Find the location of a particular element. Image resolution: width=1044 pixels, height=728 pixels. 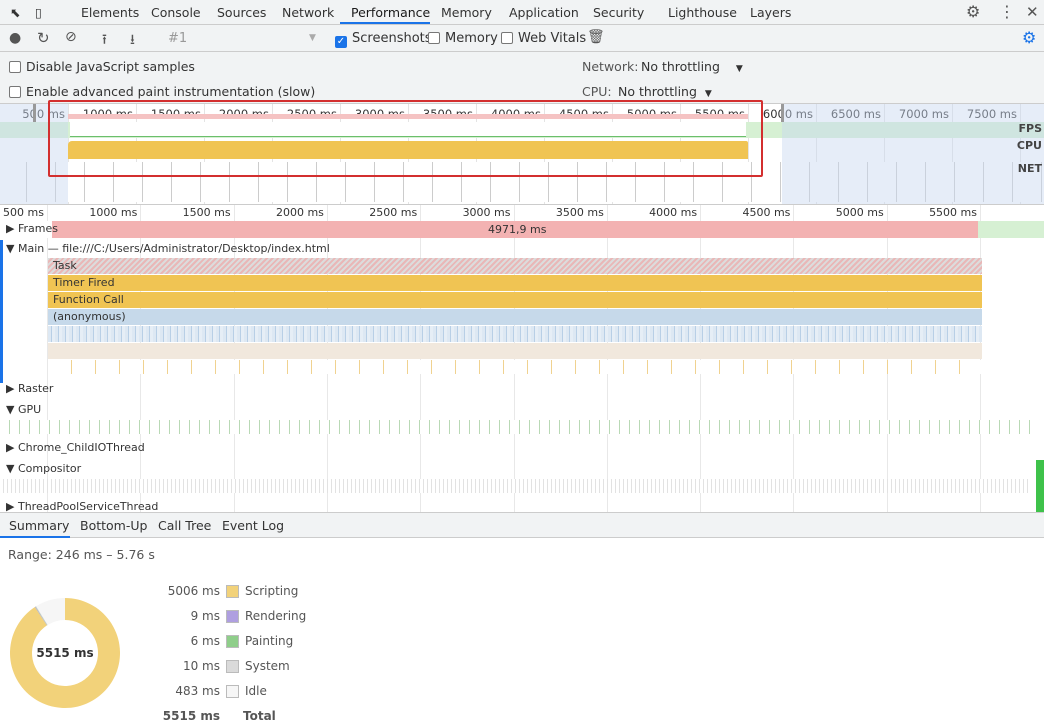

tab-call-tree: Call Tree is located at coordinates (184, 525).